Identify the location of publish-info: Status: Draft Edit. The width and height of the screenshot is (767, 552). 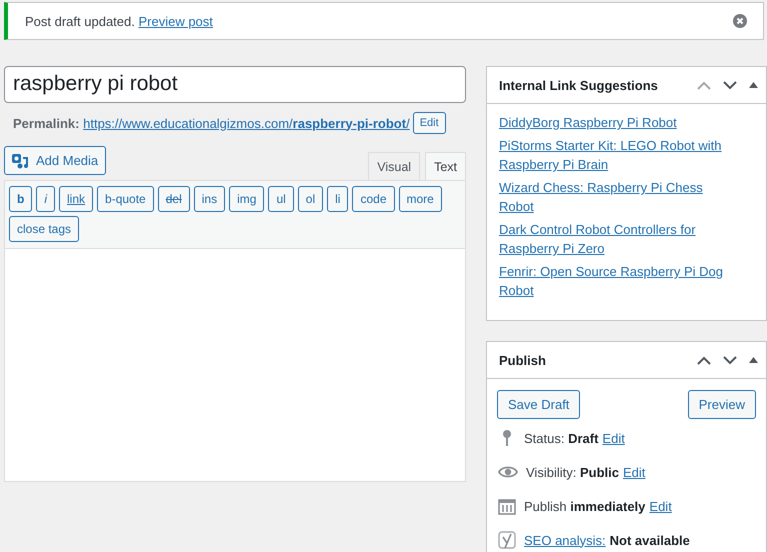
(574, 438).